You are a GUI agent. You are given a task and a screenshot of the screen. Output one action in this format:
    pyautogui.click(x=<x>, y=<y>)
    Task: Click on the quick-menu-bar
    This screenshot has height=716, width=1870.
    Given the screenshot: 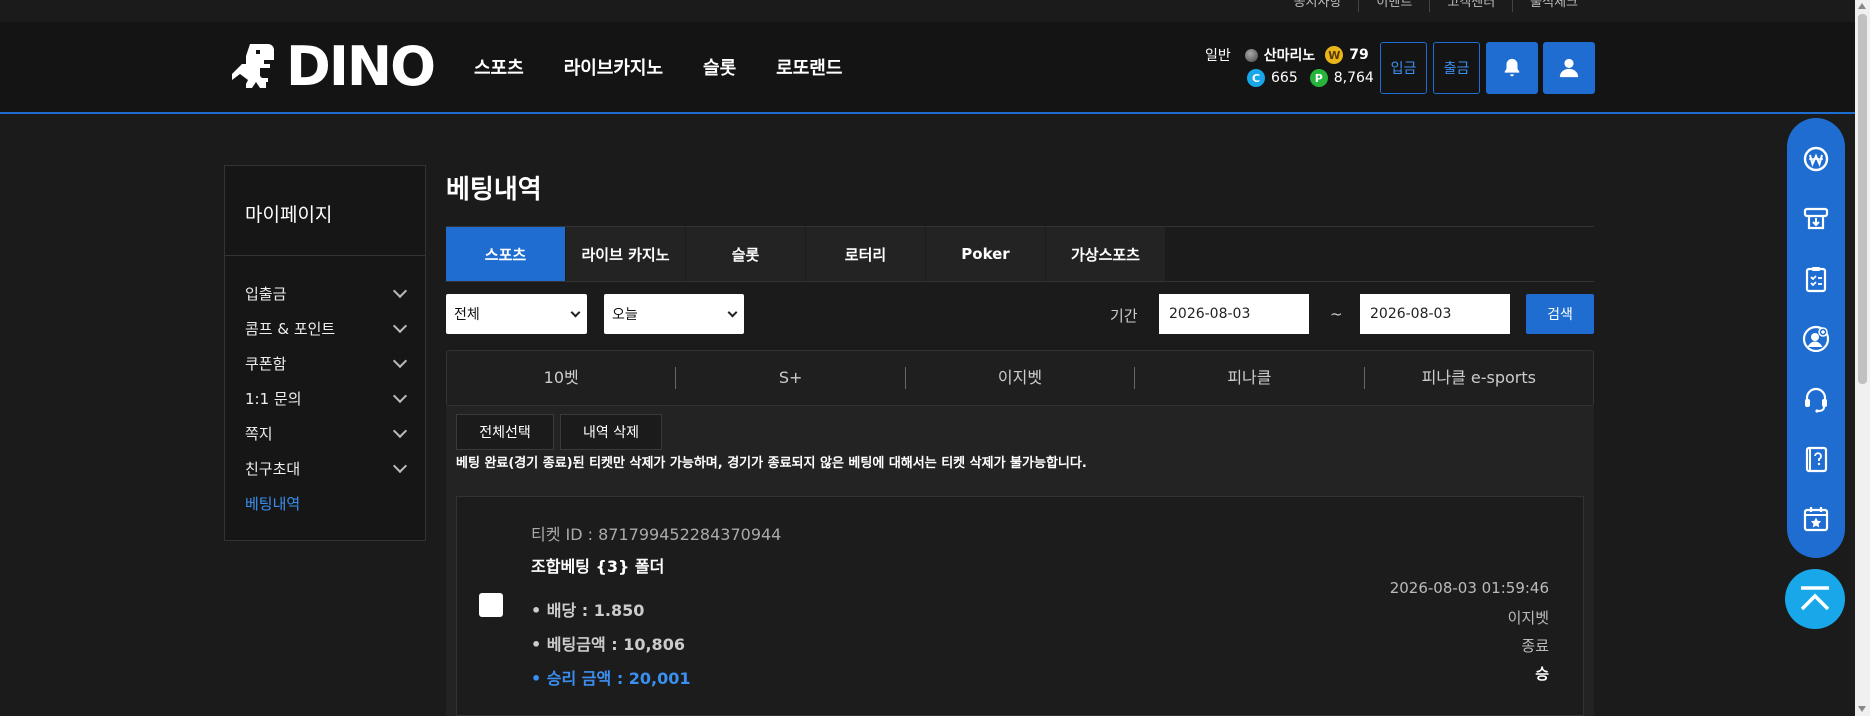 What is the action you would take?
    pyautogui.click(x=1816, y=338)
    